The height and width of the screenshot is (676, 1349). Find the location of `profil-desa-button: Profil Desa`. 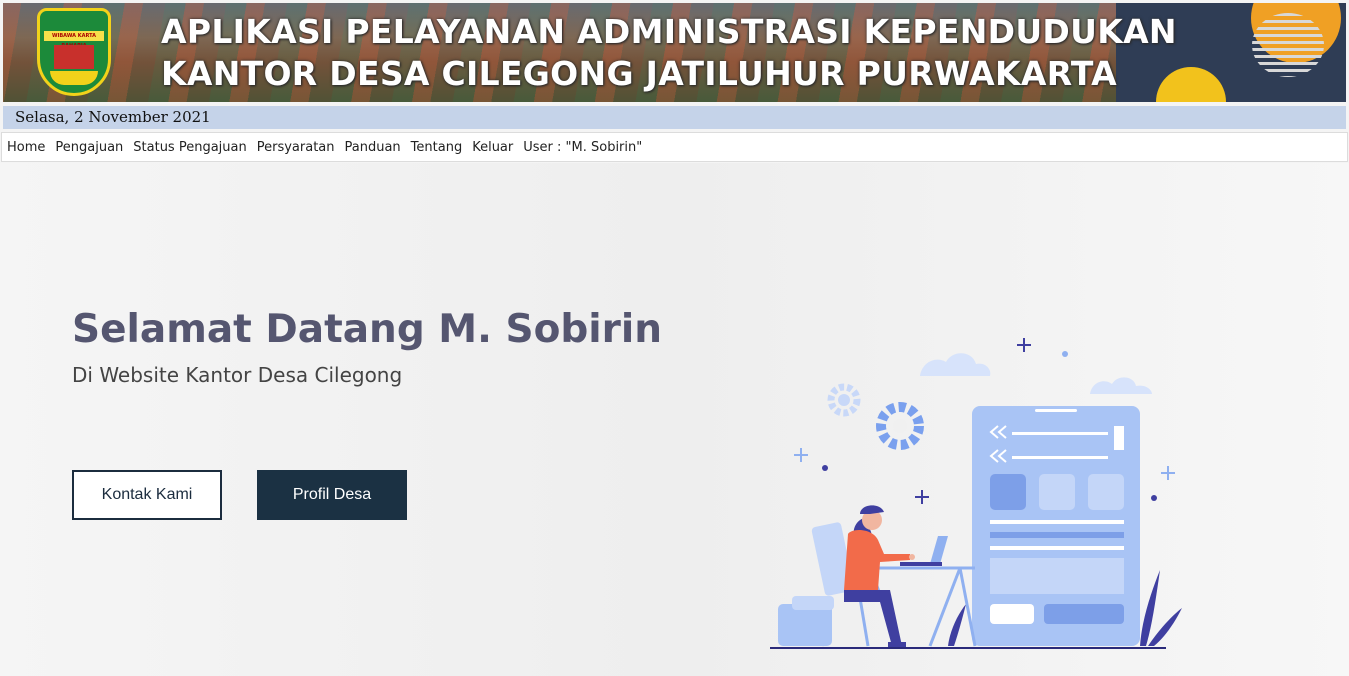

profil-desa-button: Profil Desa is located at coordinates (332, 495).